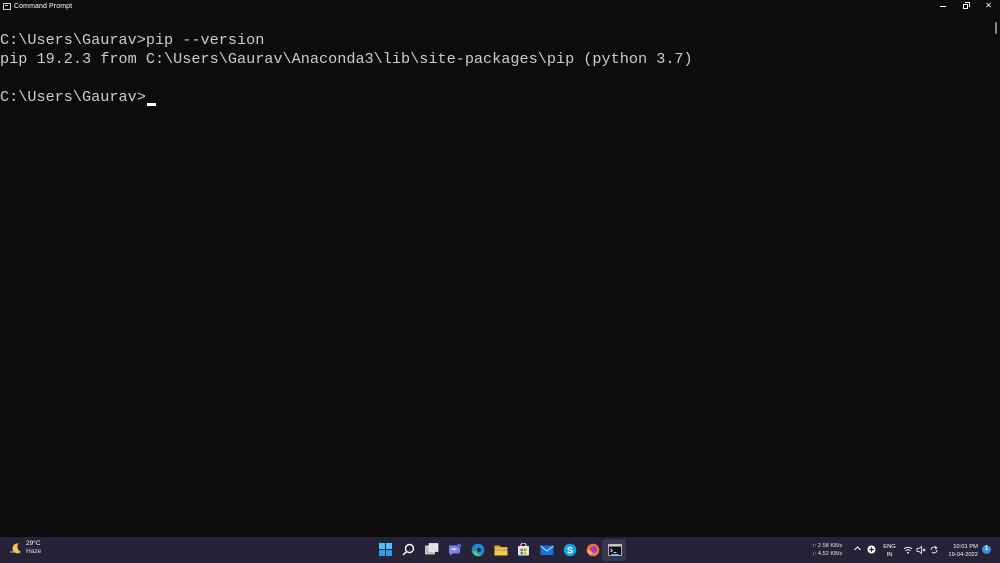 The image size is (1000, 563). Describe the element at coordinates (132, 40) in the screenshot. I see `console-line: C:\Users\Gaurav>pip --version` at that location.